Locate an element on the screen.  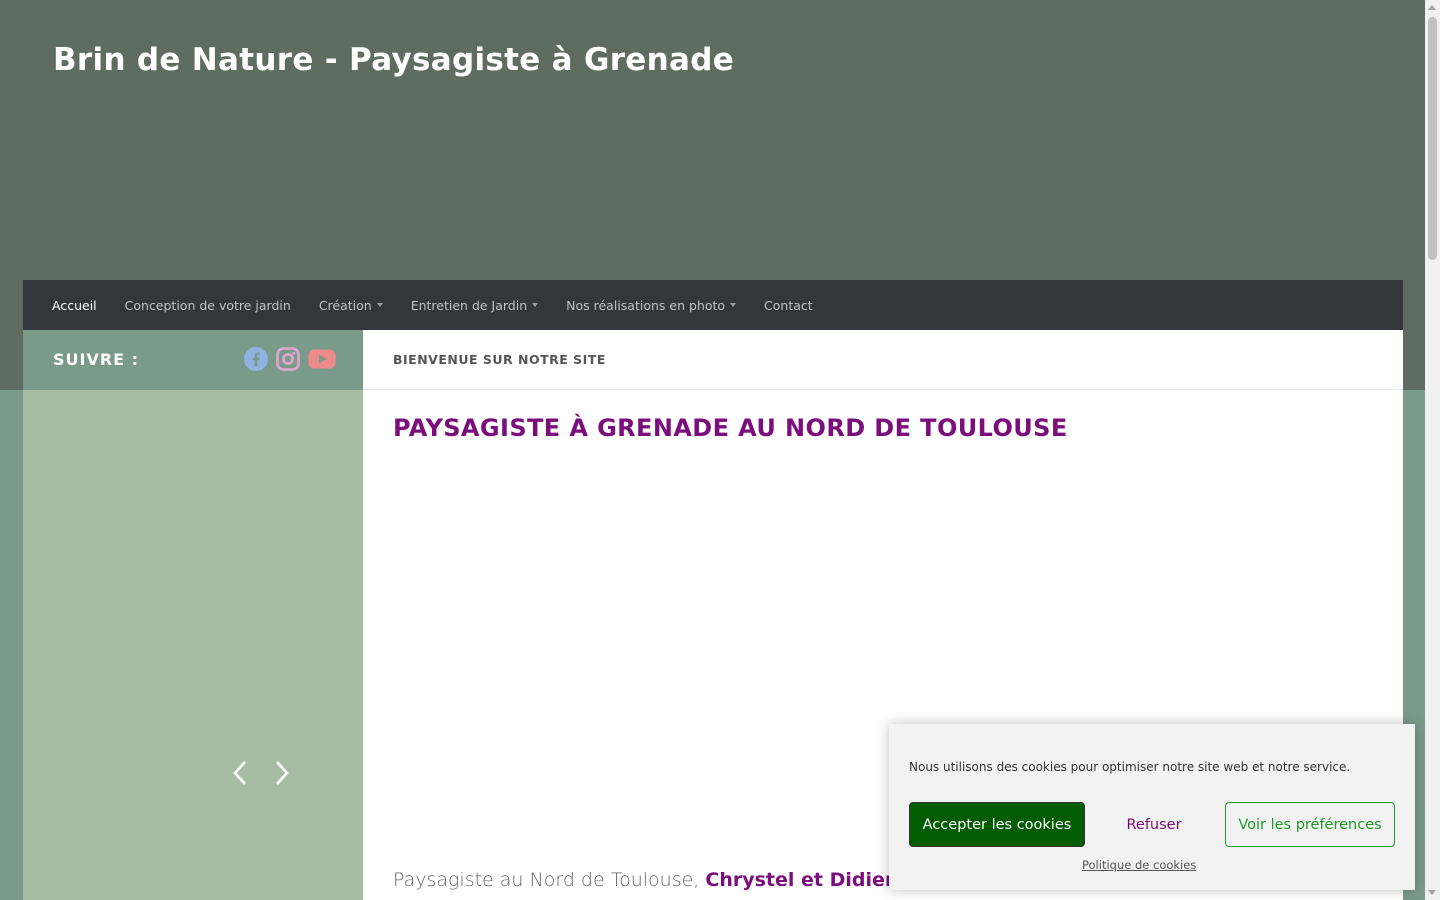
cookie-policy-link: Politique de cookies is located at coordinates (1139, 865).